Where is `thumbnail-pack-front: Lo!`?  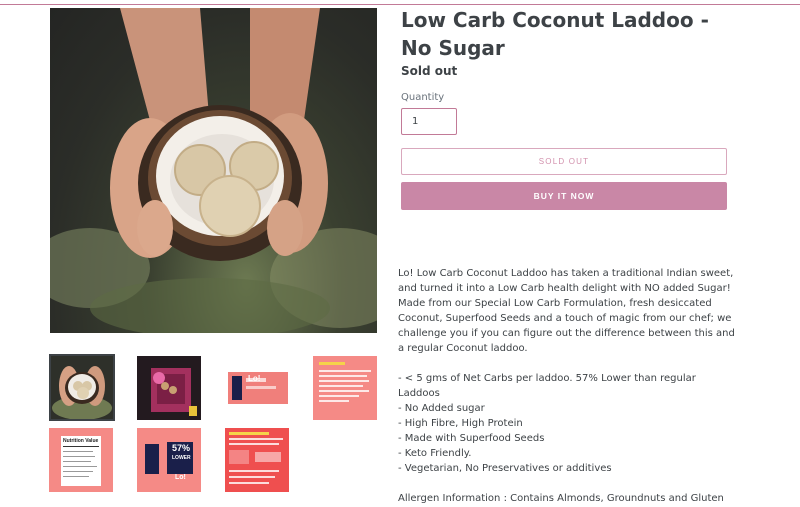
thumbnail-pack-front: Lo! is located at coordinates (258, 388).